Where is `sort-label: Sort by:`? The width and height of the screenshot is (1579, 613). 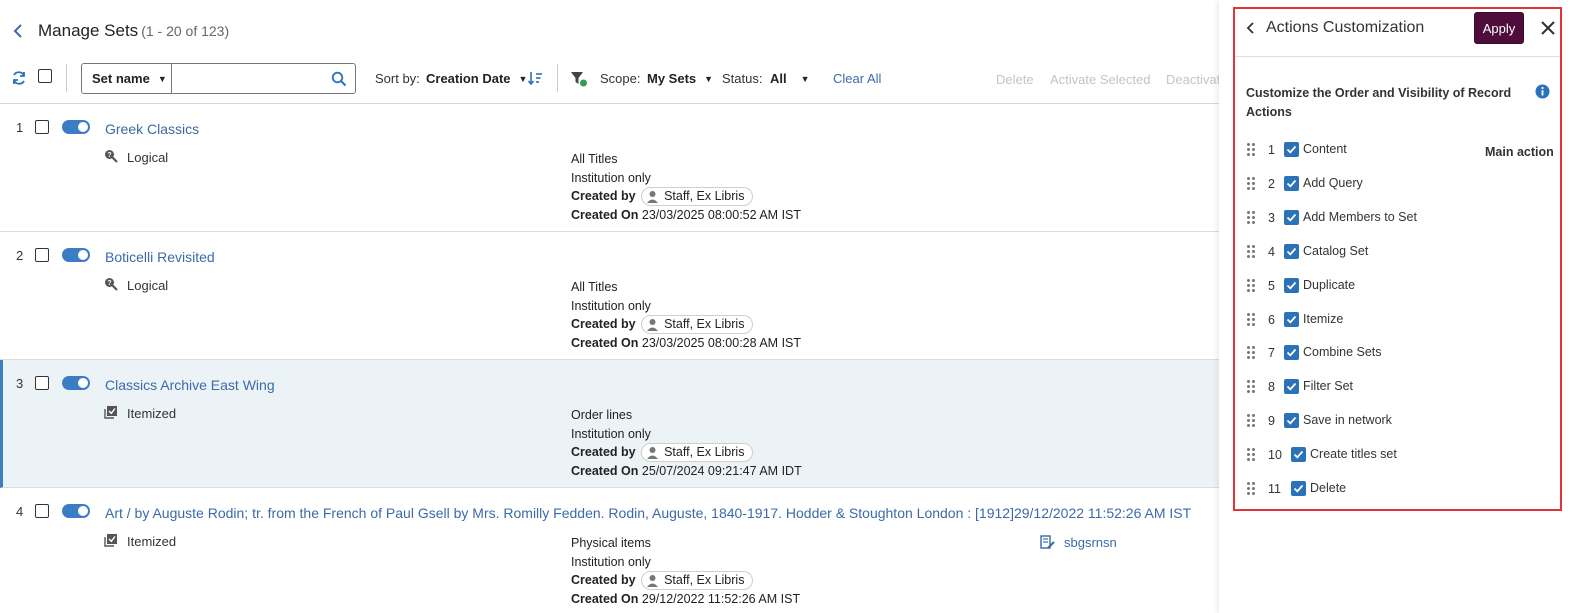 sort-label: Sort by: is located at coordinates (397, 78).